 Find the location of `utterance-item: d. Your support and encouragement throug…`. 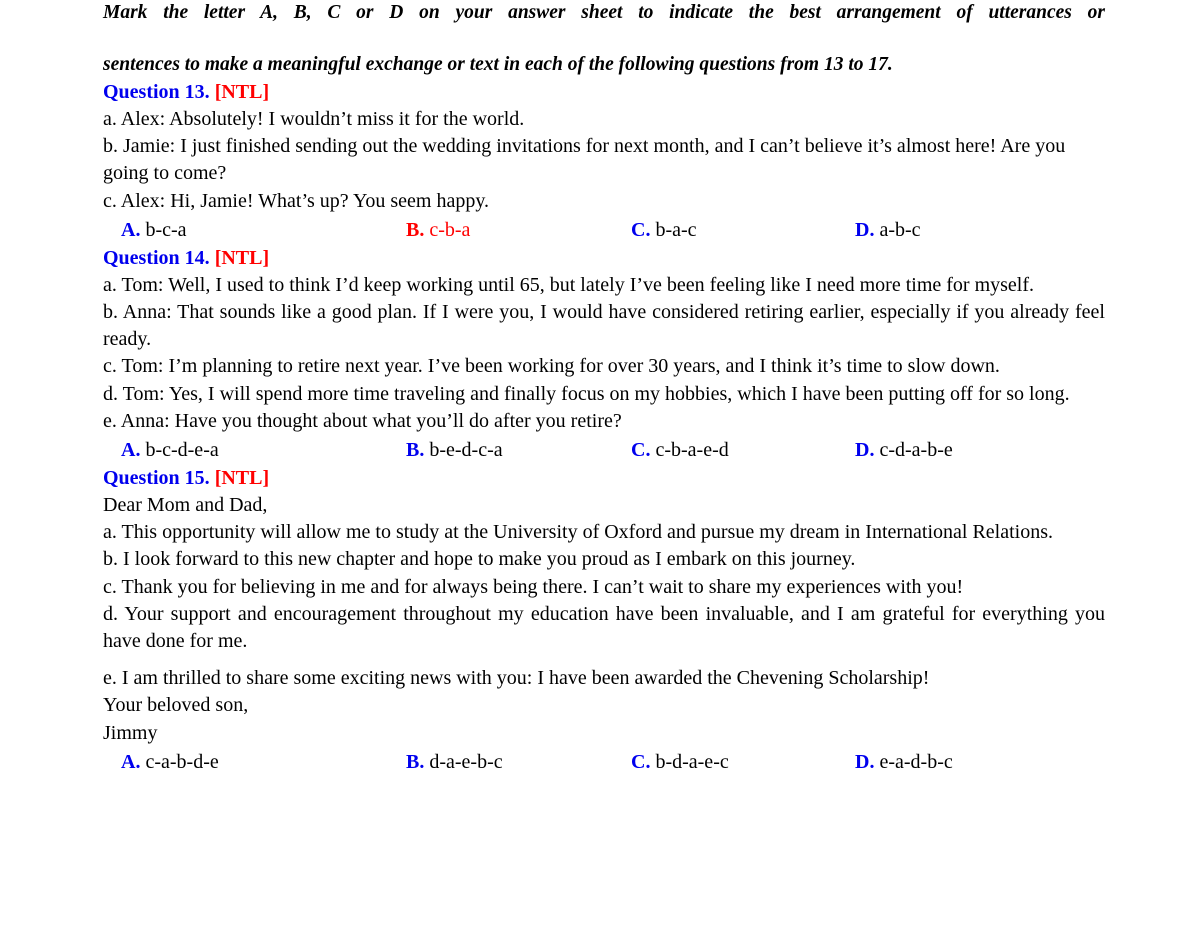

utterance-item: d. Your support and encouragement throug… is located at coordinates (604, 627).